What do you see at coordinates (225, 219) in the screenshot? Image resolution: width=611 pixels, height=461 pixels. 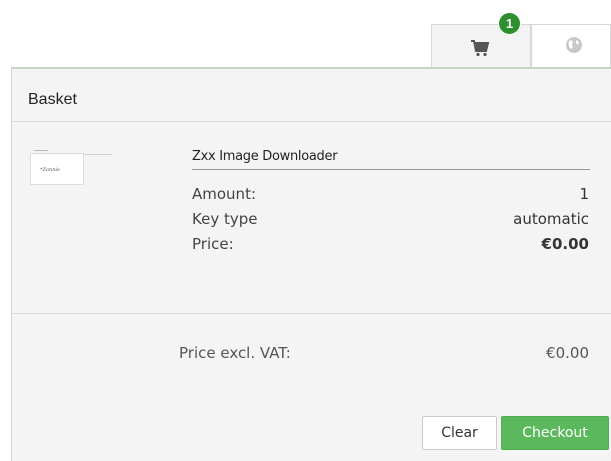 I see `key-type-label: Key type` at bounding box center [225, 219].